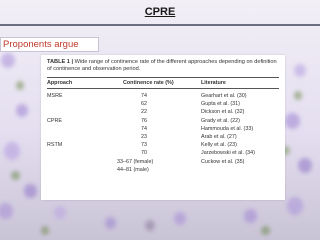 The height and width of the screenshot is (240, 320). I want to click on table-cell-literature: Kelly et al. (23), so click(219, 145).